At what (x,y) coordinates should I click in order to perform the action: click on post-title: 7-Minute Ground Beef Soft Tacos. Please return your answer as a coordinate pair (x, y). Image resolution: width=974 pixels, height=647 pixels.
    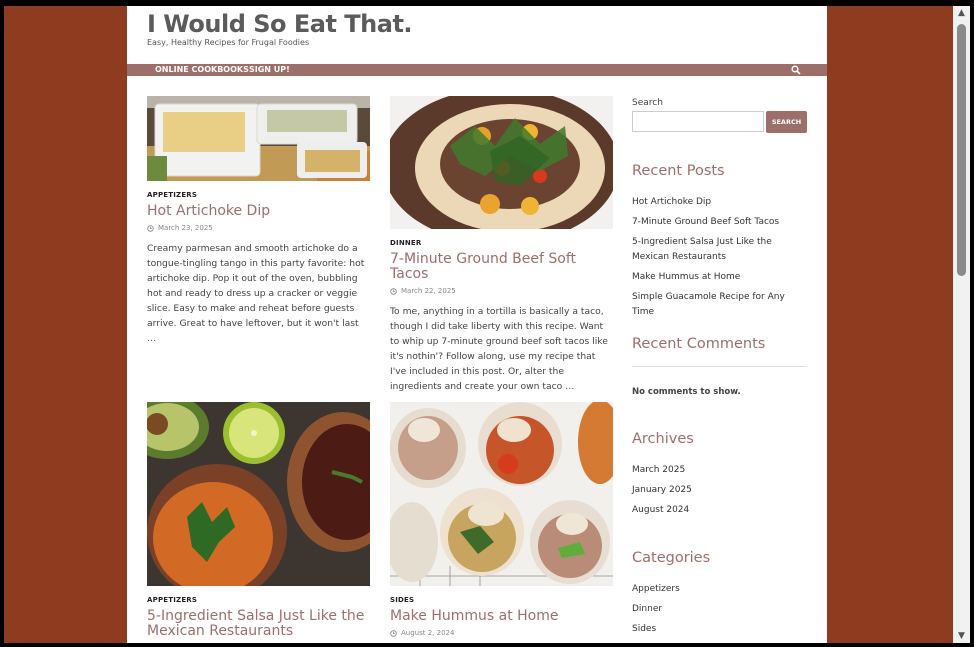
    Looking at the image, I should click on (501, 267).